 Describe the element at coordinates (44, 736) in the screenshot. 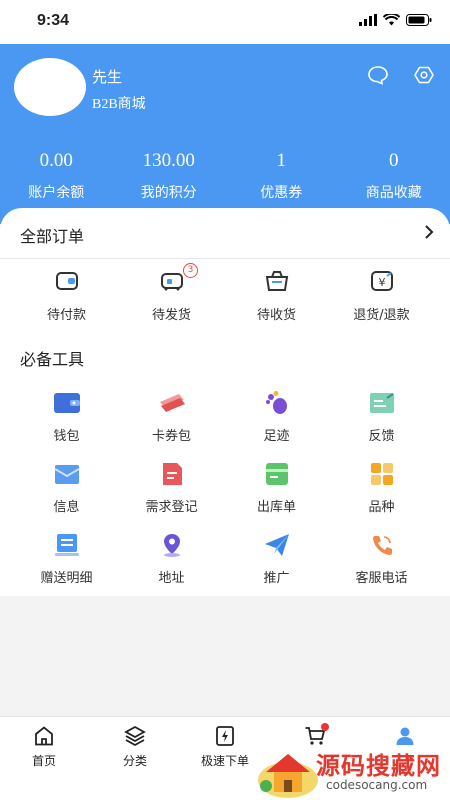

I see `home-icon` at that location.